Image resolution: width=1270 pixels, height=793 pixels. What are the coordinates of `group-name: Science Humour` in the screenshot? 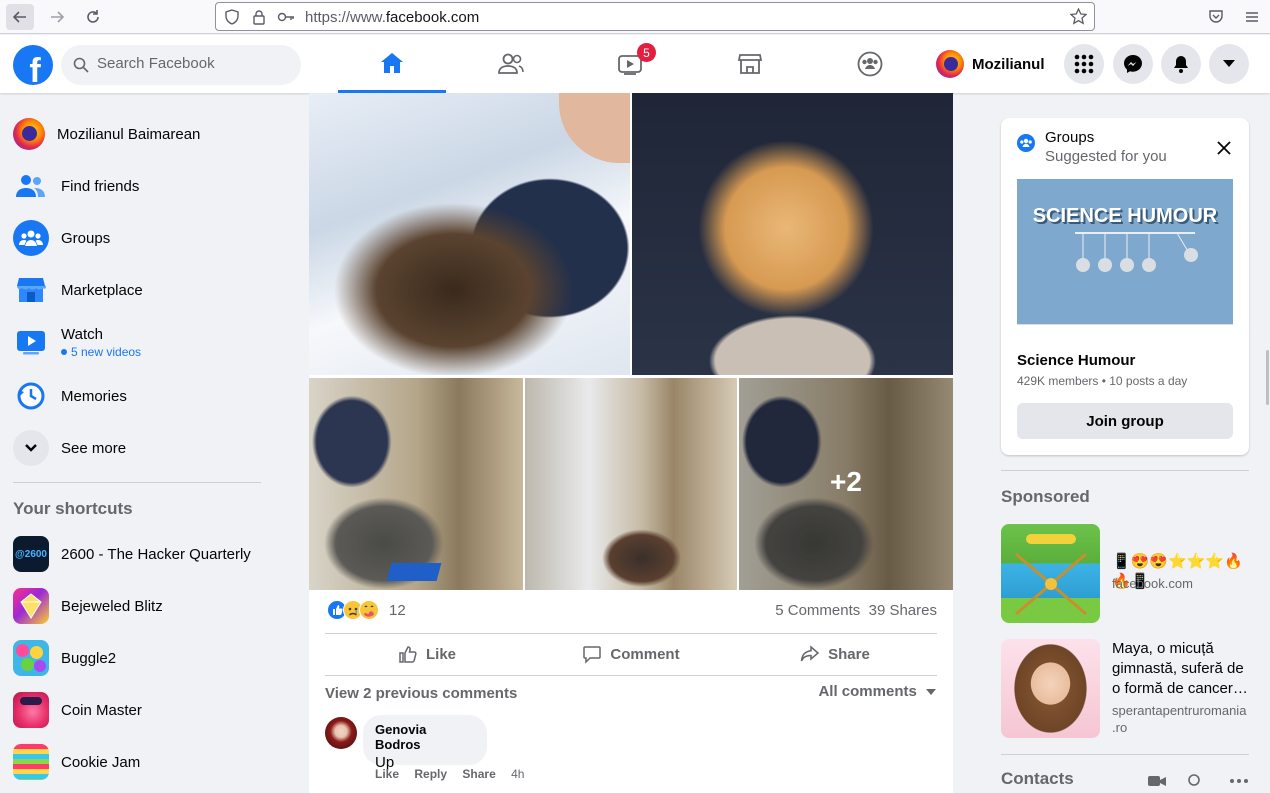 It's located at (1076, 360).